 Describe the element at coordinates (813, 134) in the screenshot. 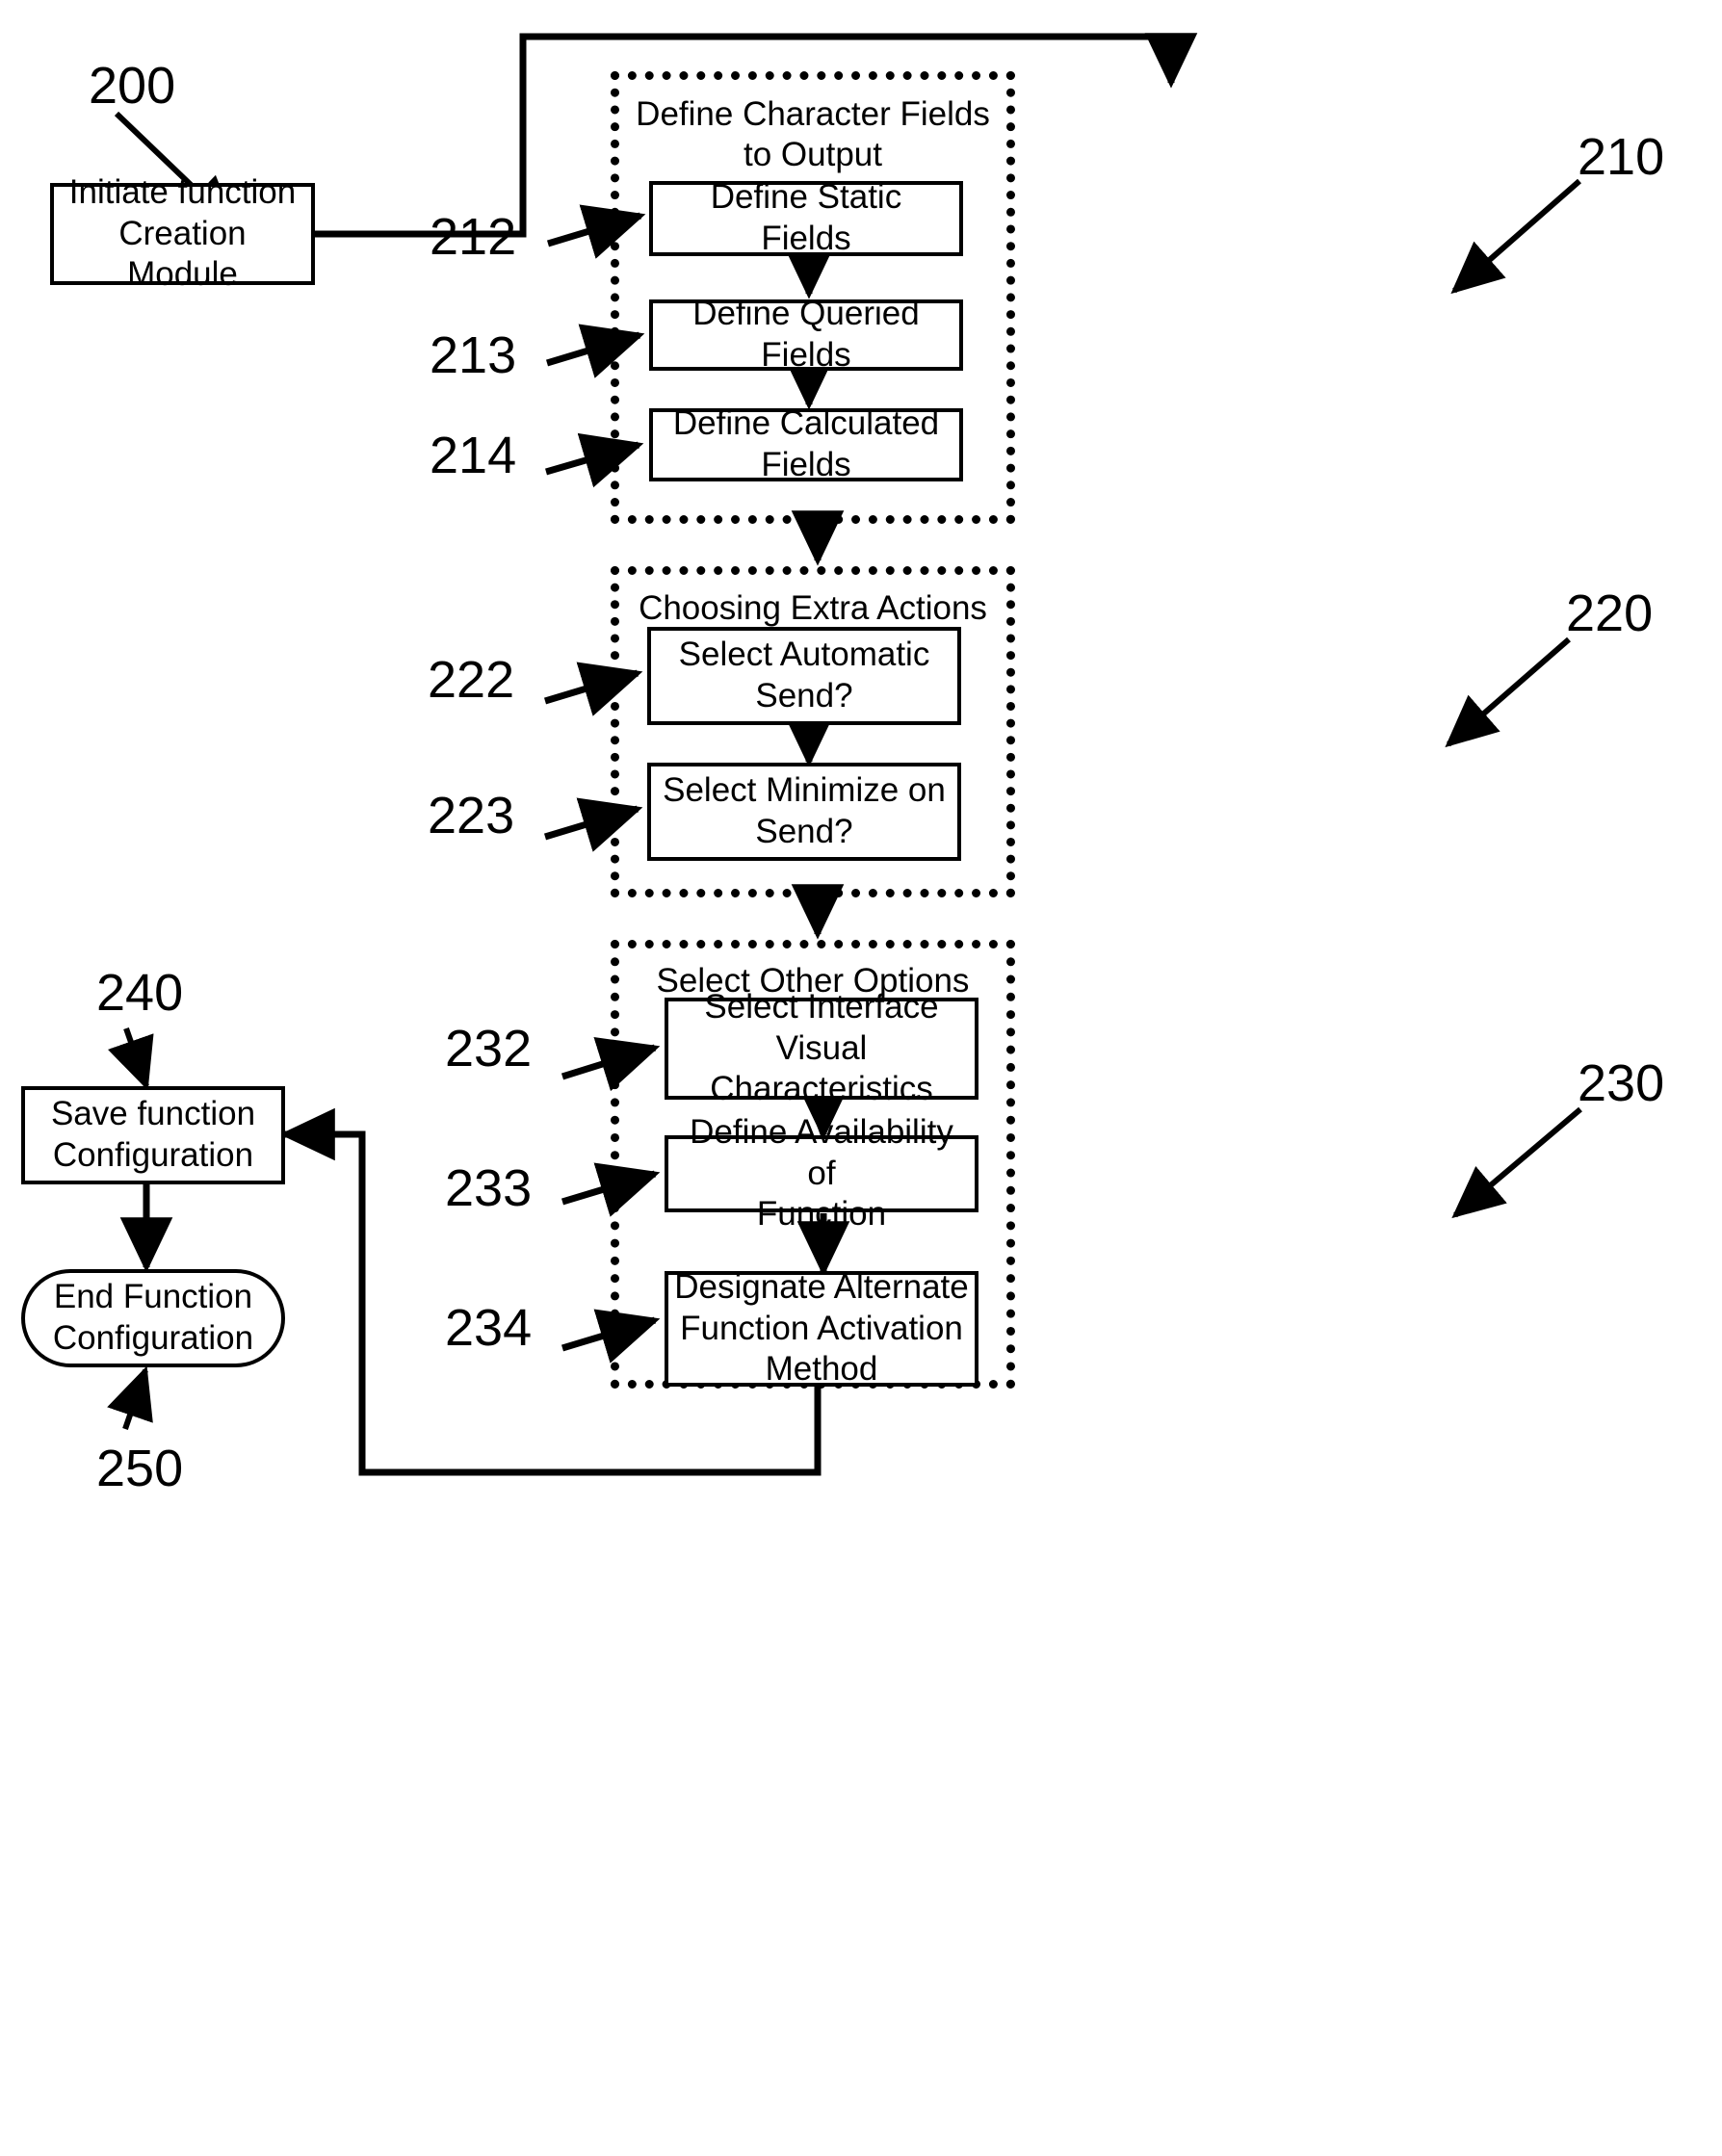

I see `group-210-title: Define Character Fields to Output` at that location.